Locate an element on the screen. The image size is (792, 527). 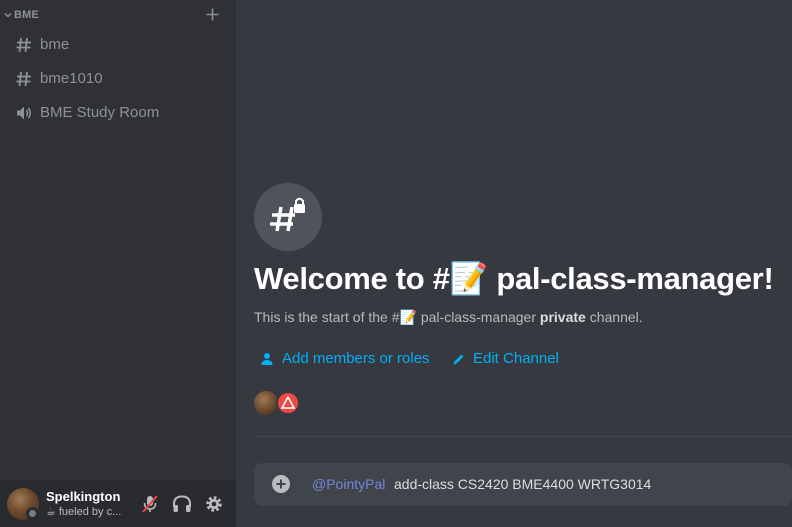
mute-microphone-icon is located at coordinates (150, 504).